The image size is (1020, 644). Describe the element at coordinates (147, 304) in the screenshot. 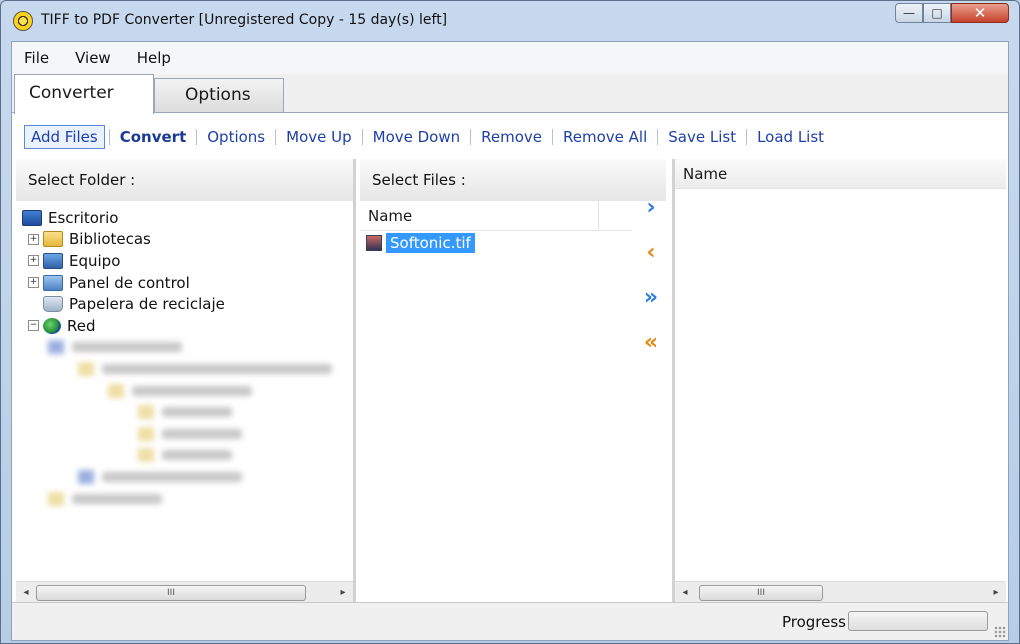

I see `tree-item-label: Papelera de reciclaje` at that location.